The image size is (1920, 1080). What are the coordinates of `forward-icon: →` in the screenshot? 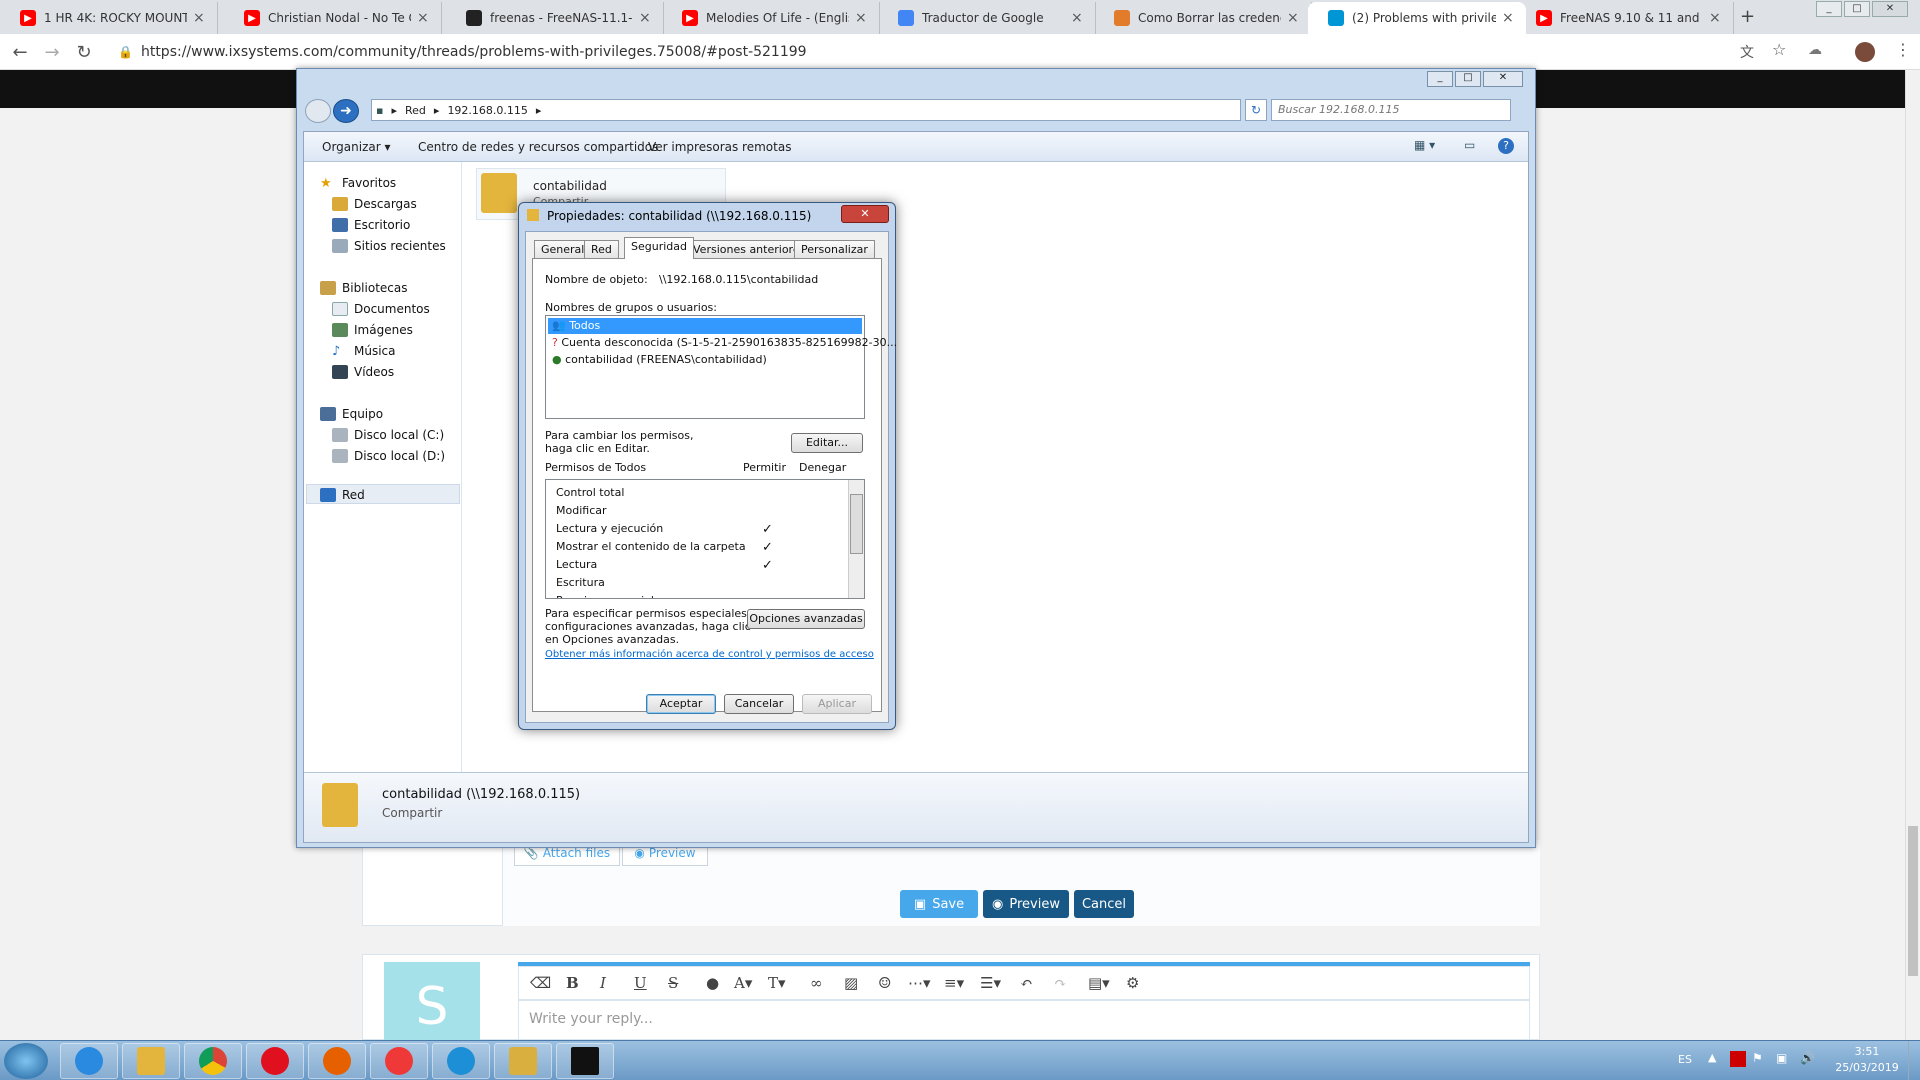 It's located at (52, 52).